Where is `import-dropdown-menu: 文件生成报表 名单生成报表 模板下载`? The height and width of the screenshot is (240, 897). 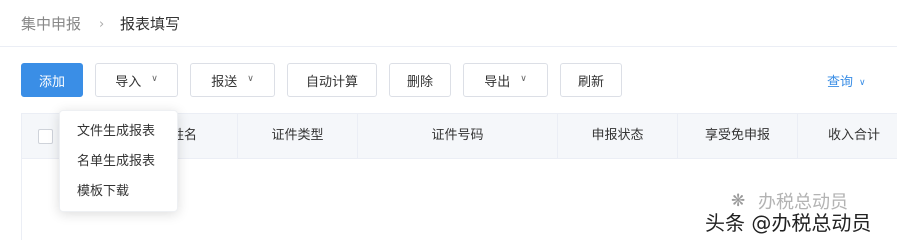
import-dropdown-menu: 文件生成报表 名单生成报表 模板下载 is located at coordinates (118, 161).